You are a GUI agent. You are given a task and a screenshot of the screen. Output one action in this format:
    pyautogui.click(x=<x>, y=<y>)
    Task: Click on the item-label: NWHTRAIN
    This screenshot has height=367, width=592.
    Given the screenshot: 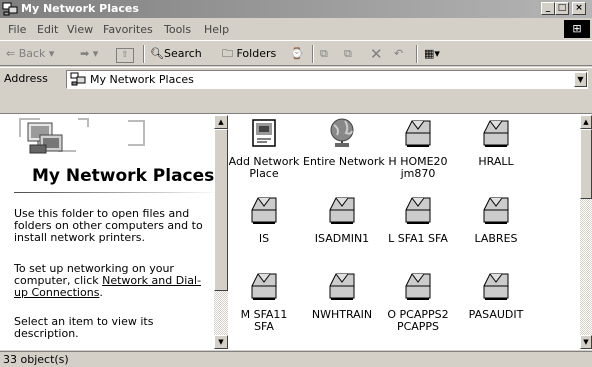 What is the action you would take?
    pyautogui.click(x=342, y=314)
    